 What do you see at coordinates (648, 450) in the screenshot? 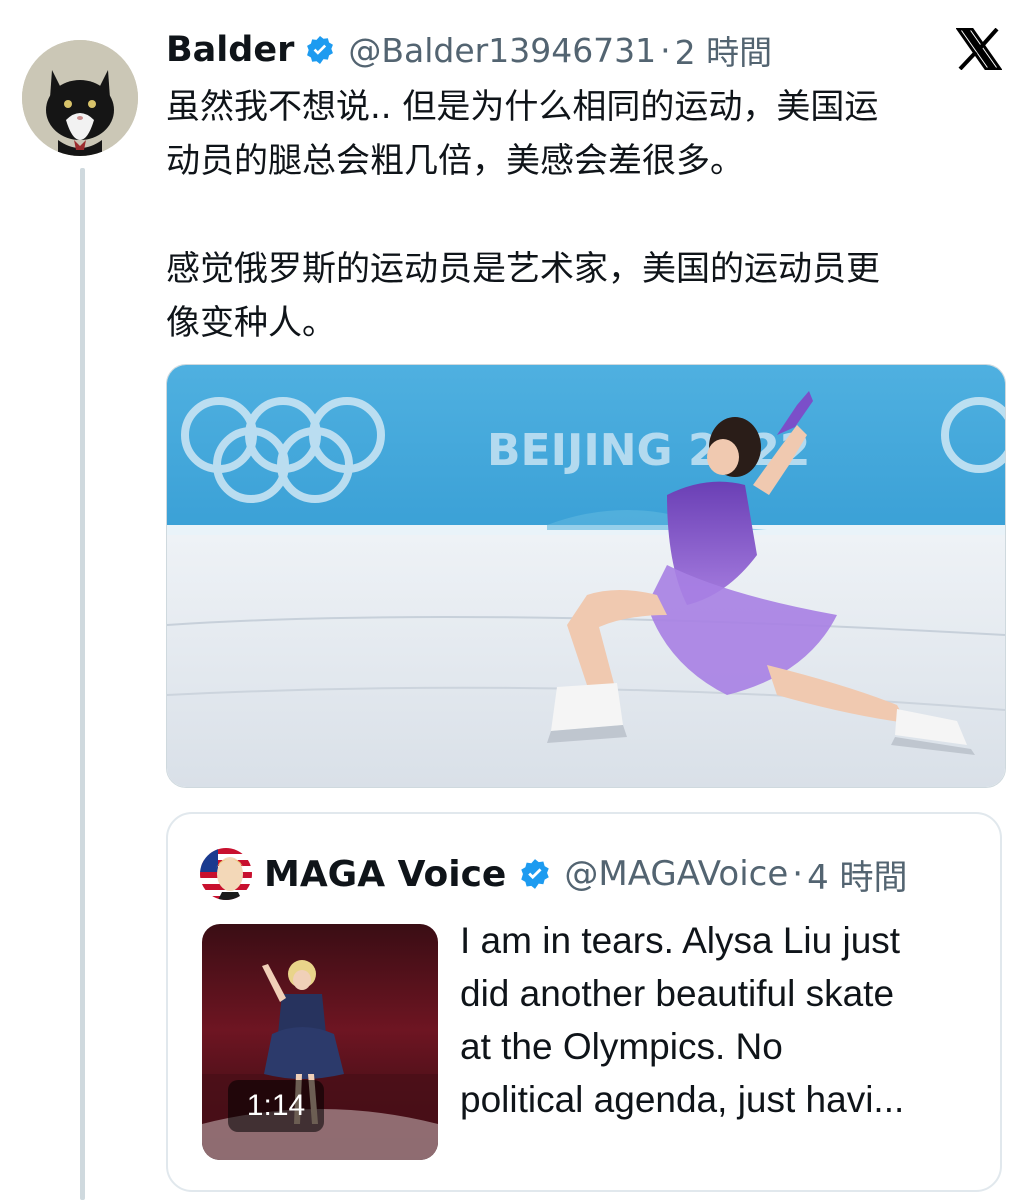
I see `media-watermark: BEIJING 2022` at bounding box center [648, 450].